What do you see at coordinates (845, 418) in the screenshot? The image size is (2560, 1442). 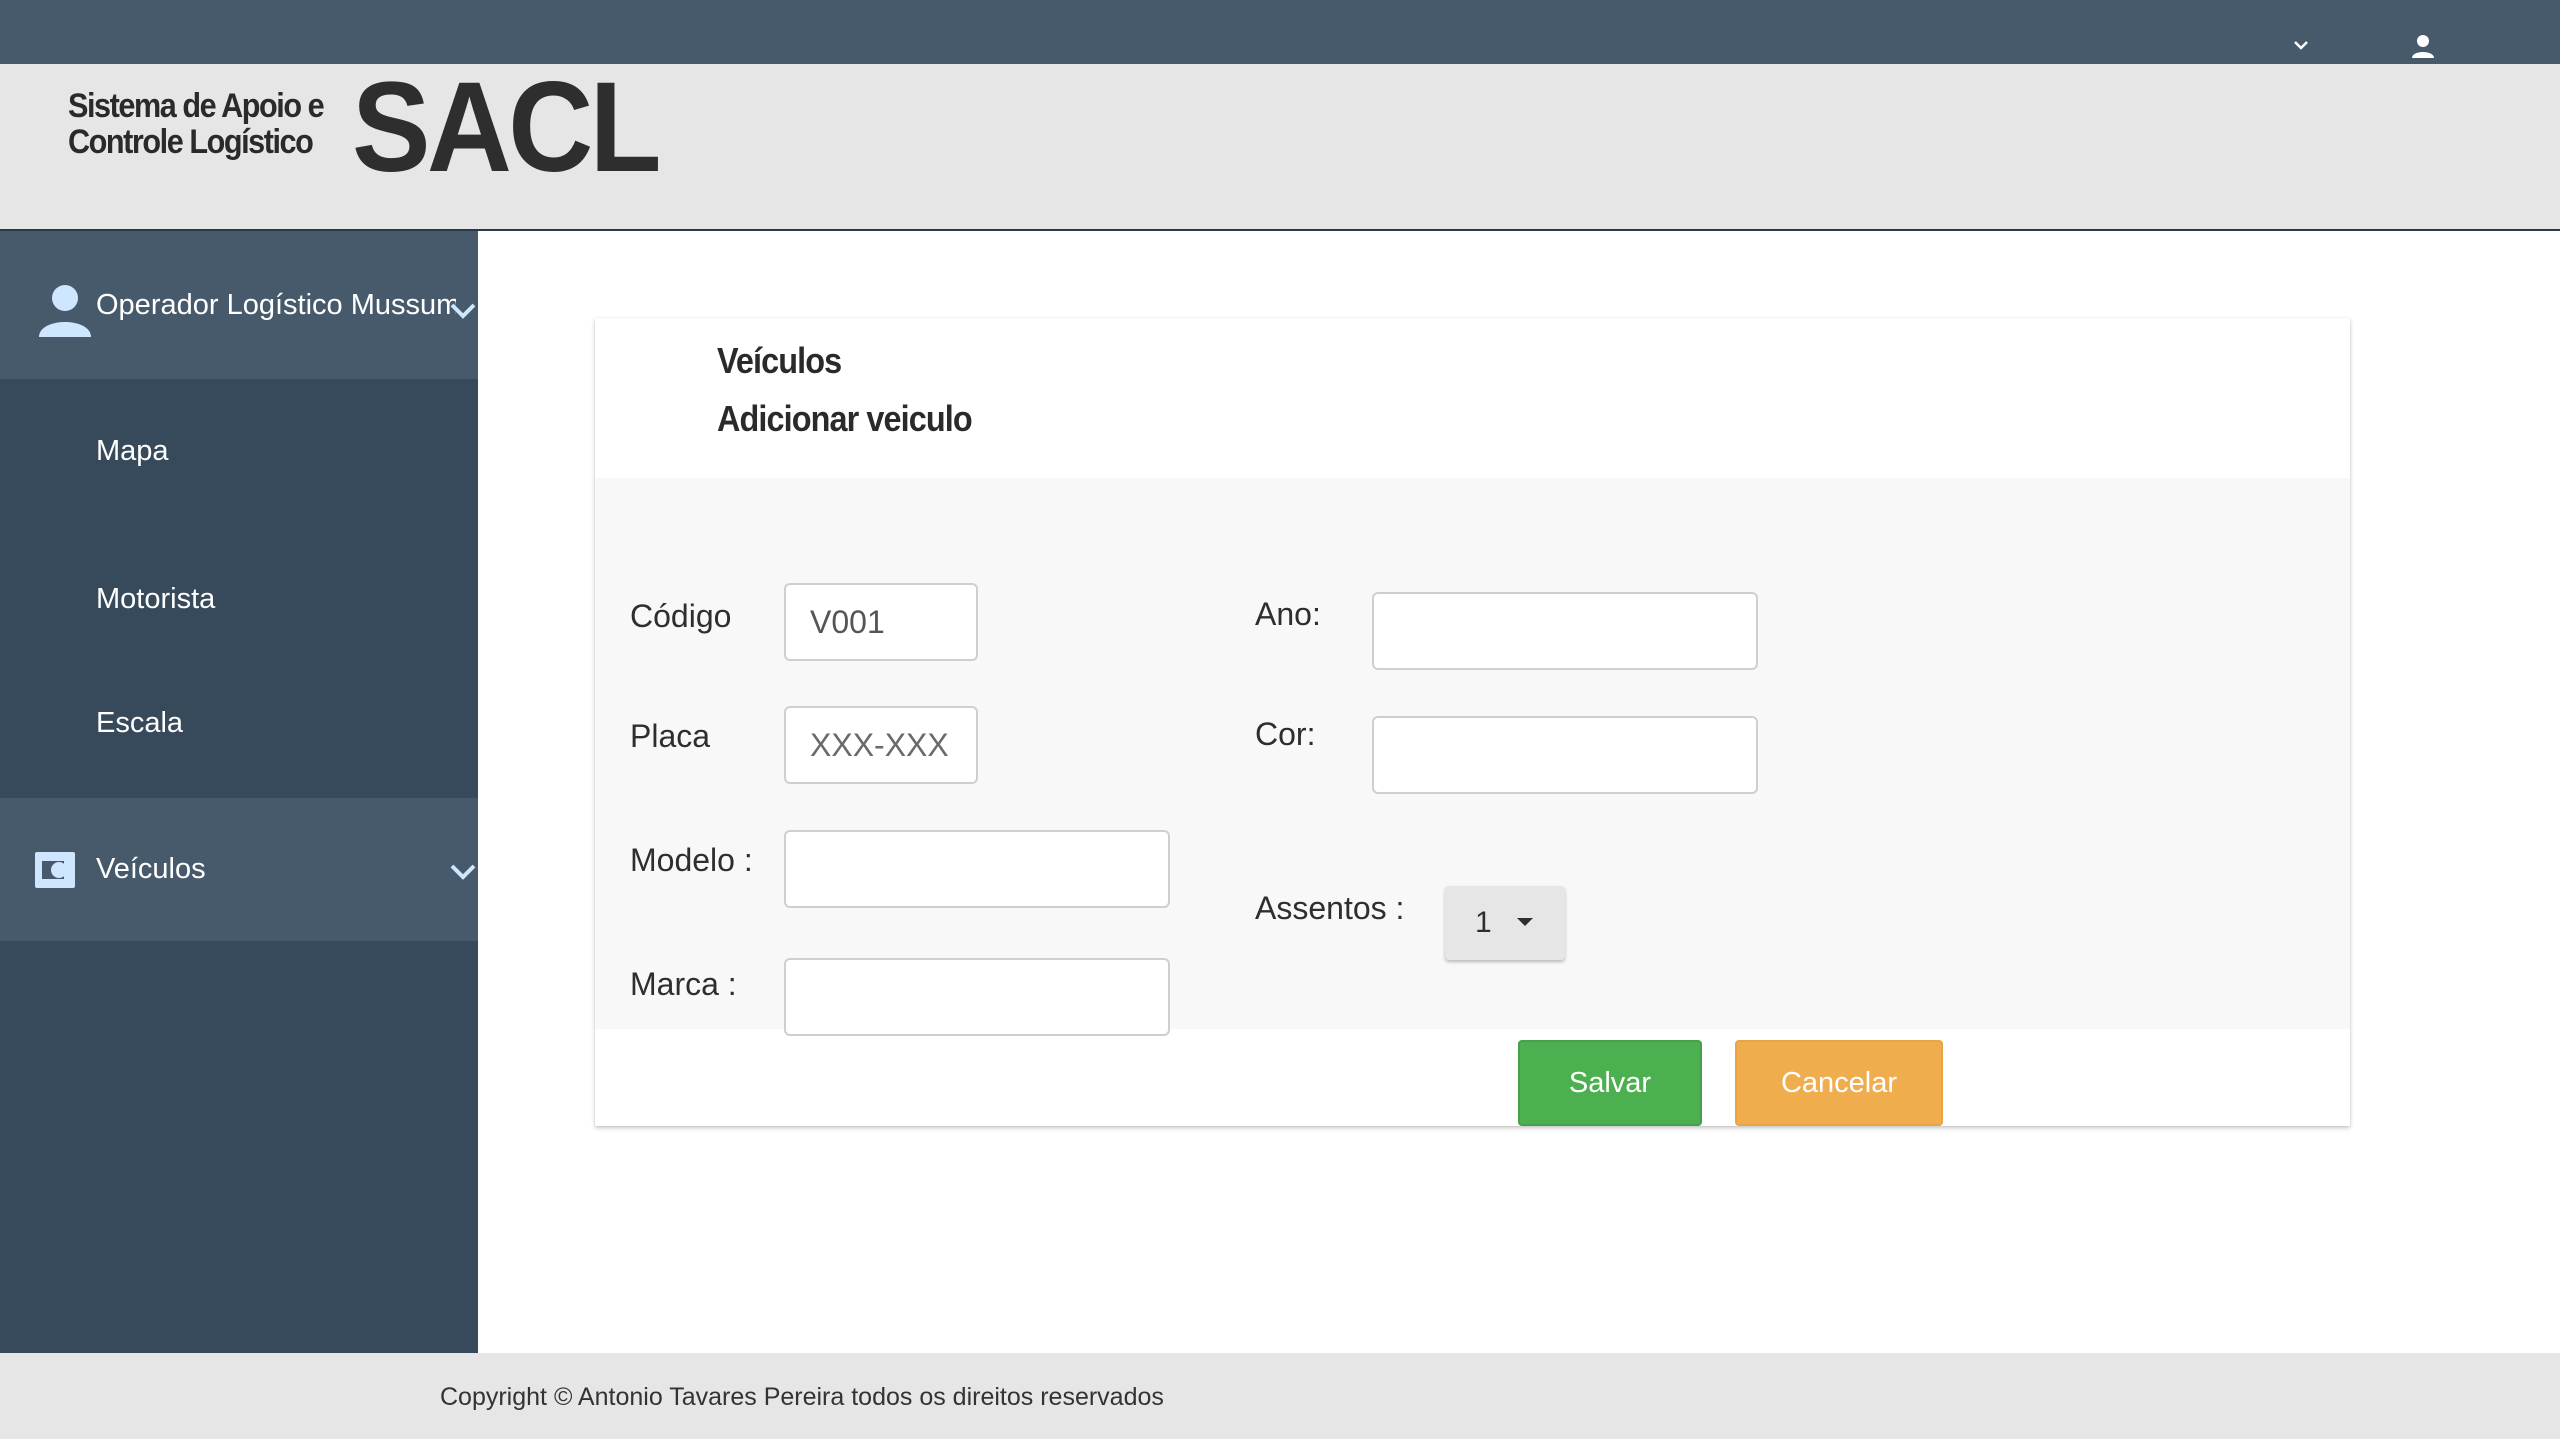 I see `page-subtitle: Adicionar veiculo` at bounding box center [845, 418].